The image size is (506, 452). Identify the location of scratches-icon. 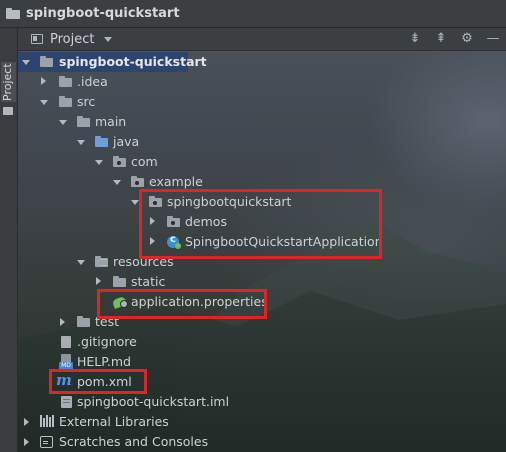
(46, 442).